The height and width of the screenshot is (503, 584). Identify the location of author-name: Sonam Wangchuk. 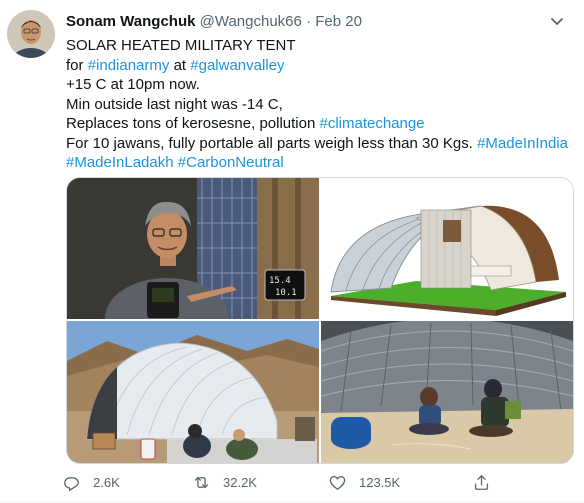
(130, 21).